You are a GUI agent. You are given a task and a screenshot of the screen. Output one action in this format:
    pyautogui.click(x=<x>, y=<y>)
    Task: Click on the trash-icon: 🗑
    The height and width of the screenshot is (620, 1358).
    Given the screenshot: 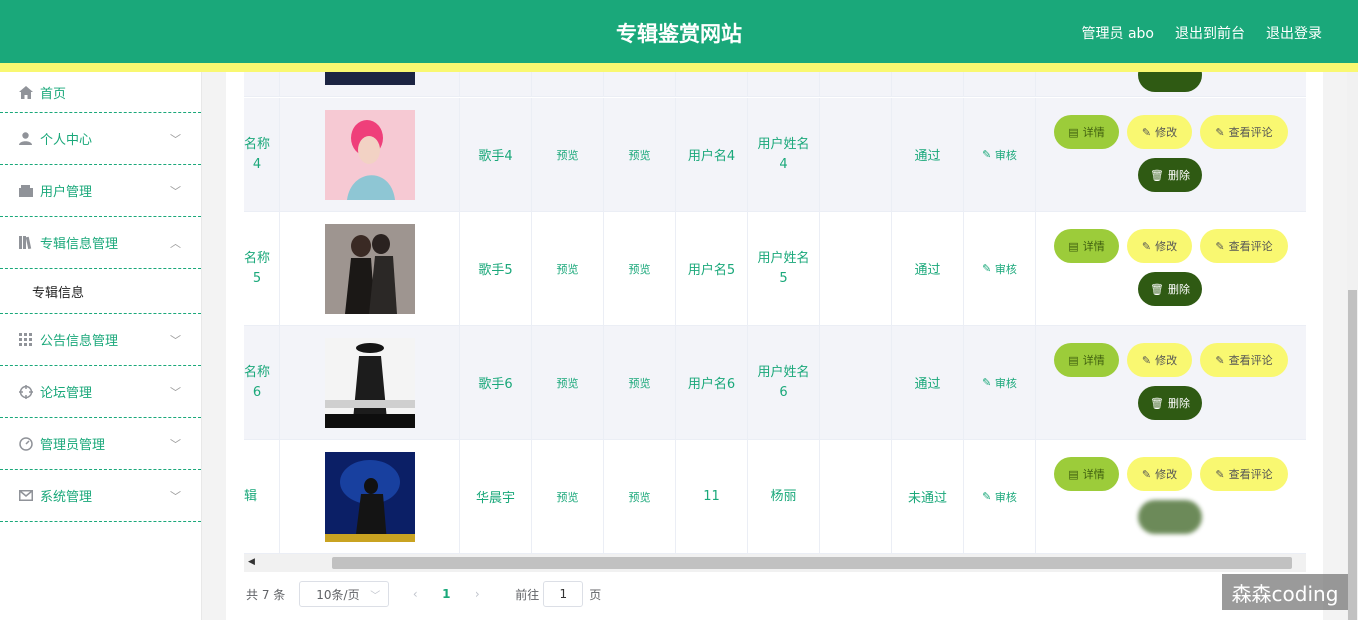 What is the action you would take?
    pyautogui.click(x=1157, y=175)
    